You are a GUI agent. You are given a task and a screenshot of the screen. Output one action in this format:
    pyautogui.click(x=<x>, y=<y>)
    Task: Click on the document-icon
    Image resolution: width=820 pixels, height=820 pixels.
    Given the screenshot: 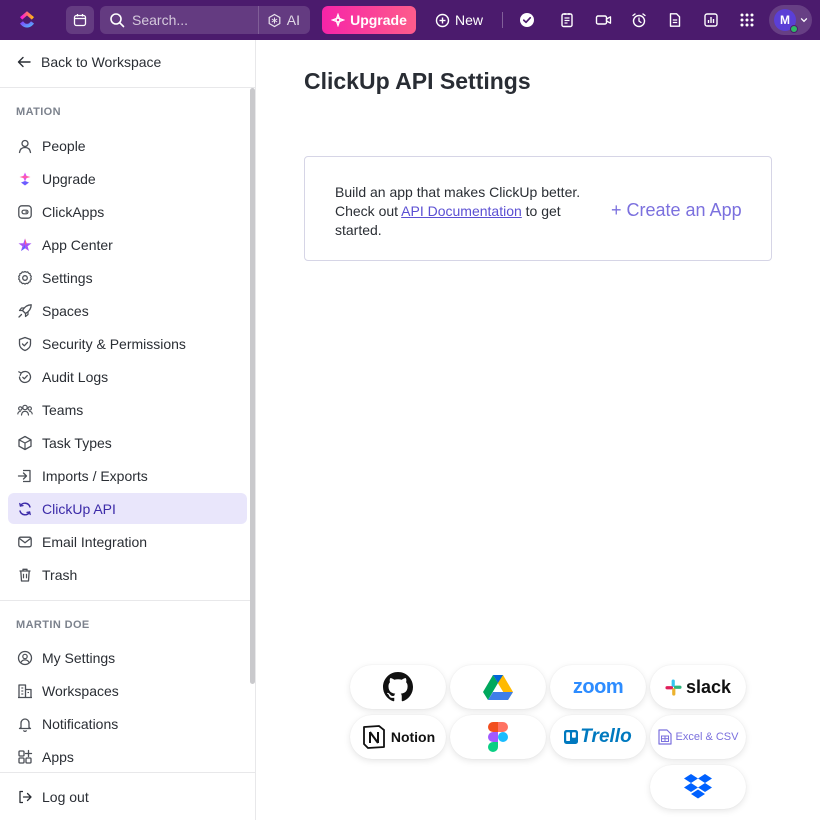 What is the action you would take?
    pyautogui.click(x=675, y=20)
    